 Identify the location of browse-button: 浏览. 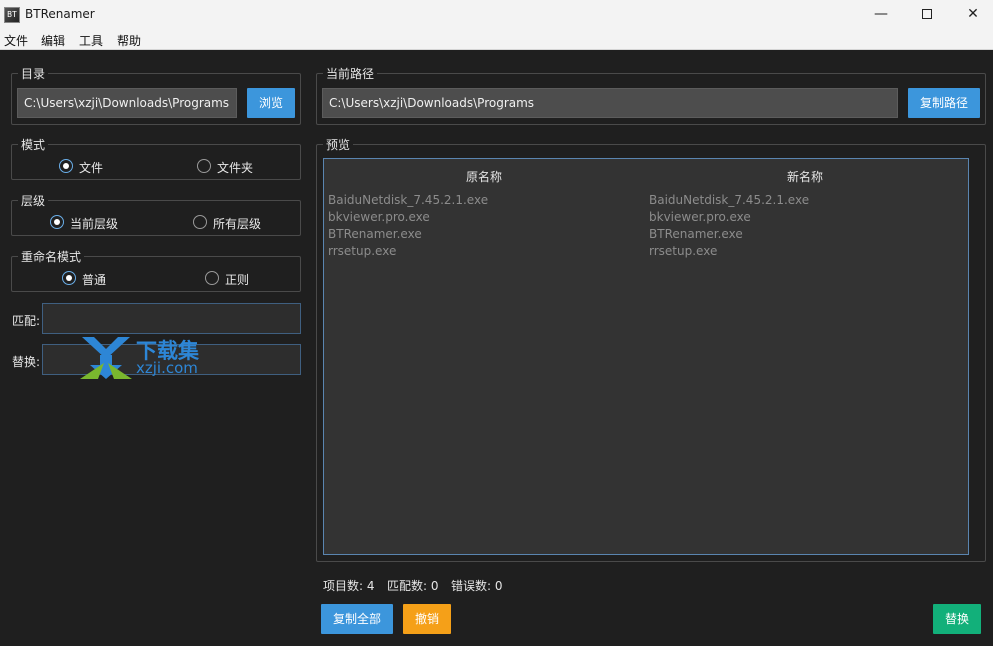
(271, 103).